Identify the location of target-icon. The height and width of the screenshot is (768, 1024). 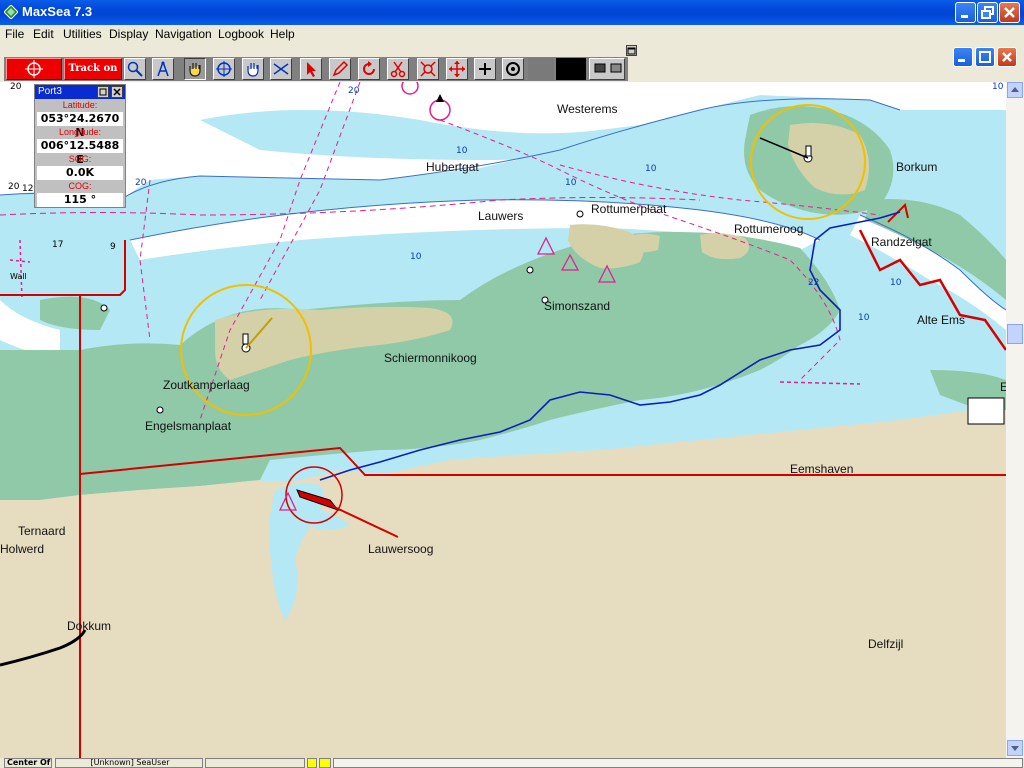
(428, 69).